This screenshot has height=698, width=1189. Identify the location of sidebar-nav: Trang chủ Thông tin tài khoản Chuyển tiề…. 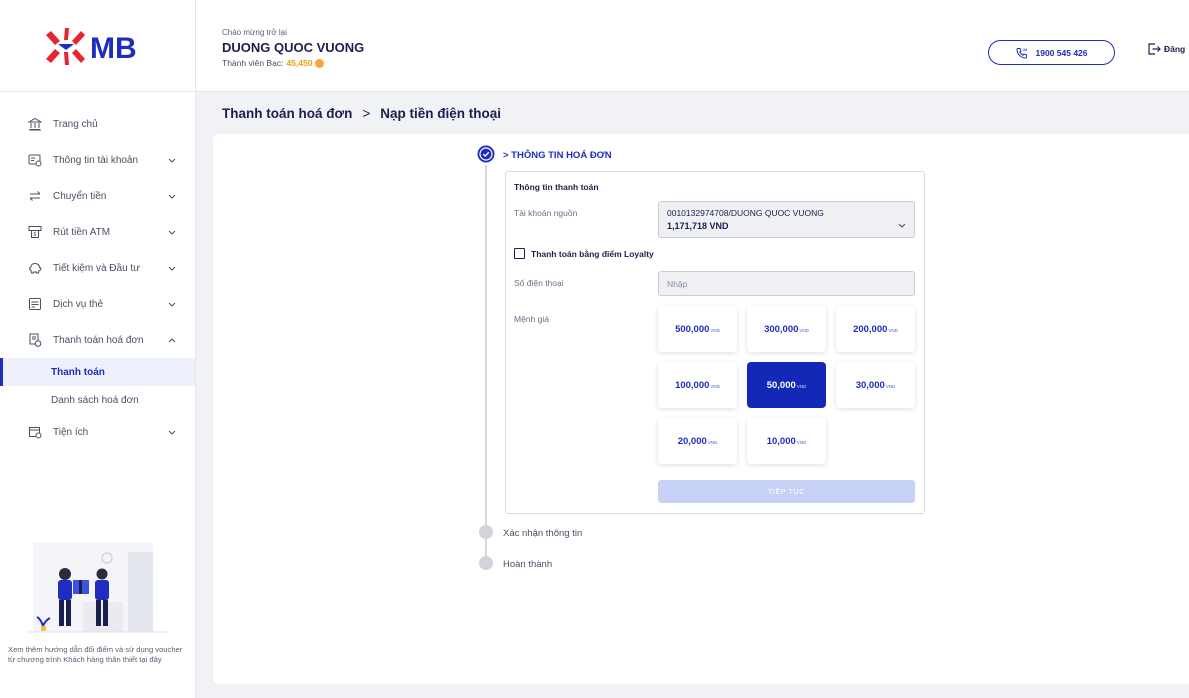
(97, 271).